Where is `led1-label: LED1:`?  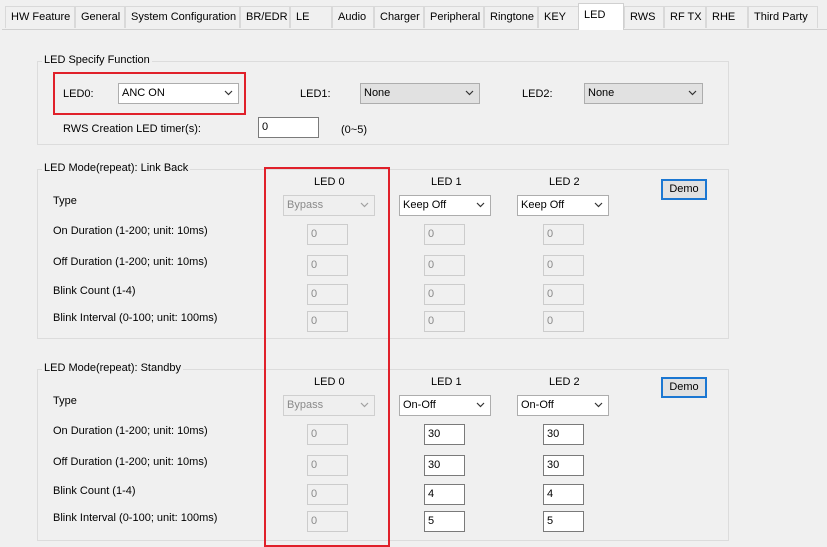
led1-label: LED1: is located at coordinates (315, 94).